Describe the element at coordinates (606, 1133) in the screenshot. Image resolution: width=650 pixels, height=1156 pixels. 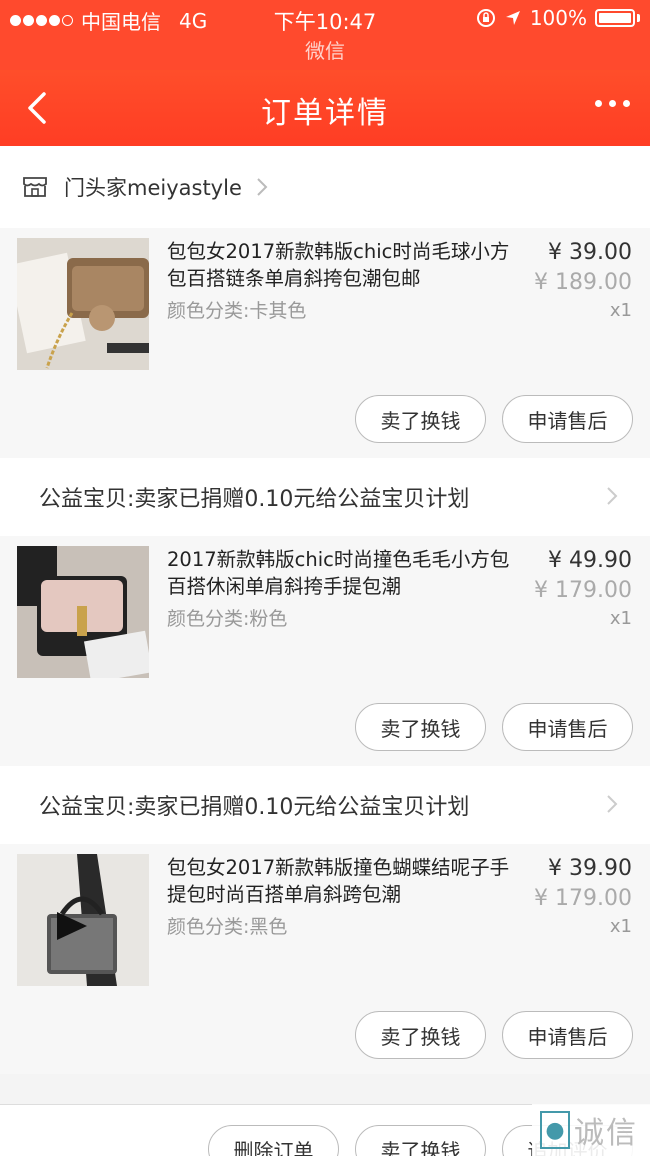
I see `watermark-text: 诚信` at that location.